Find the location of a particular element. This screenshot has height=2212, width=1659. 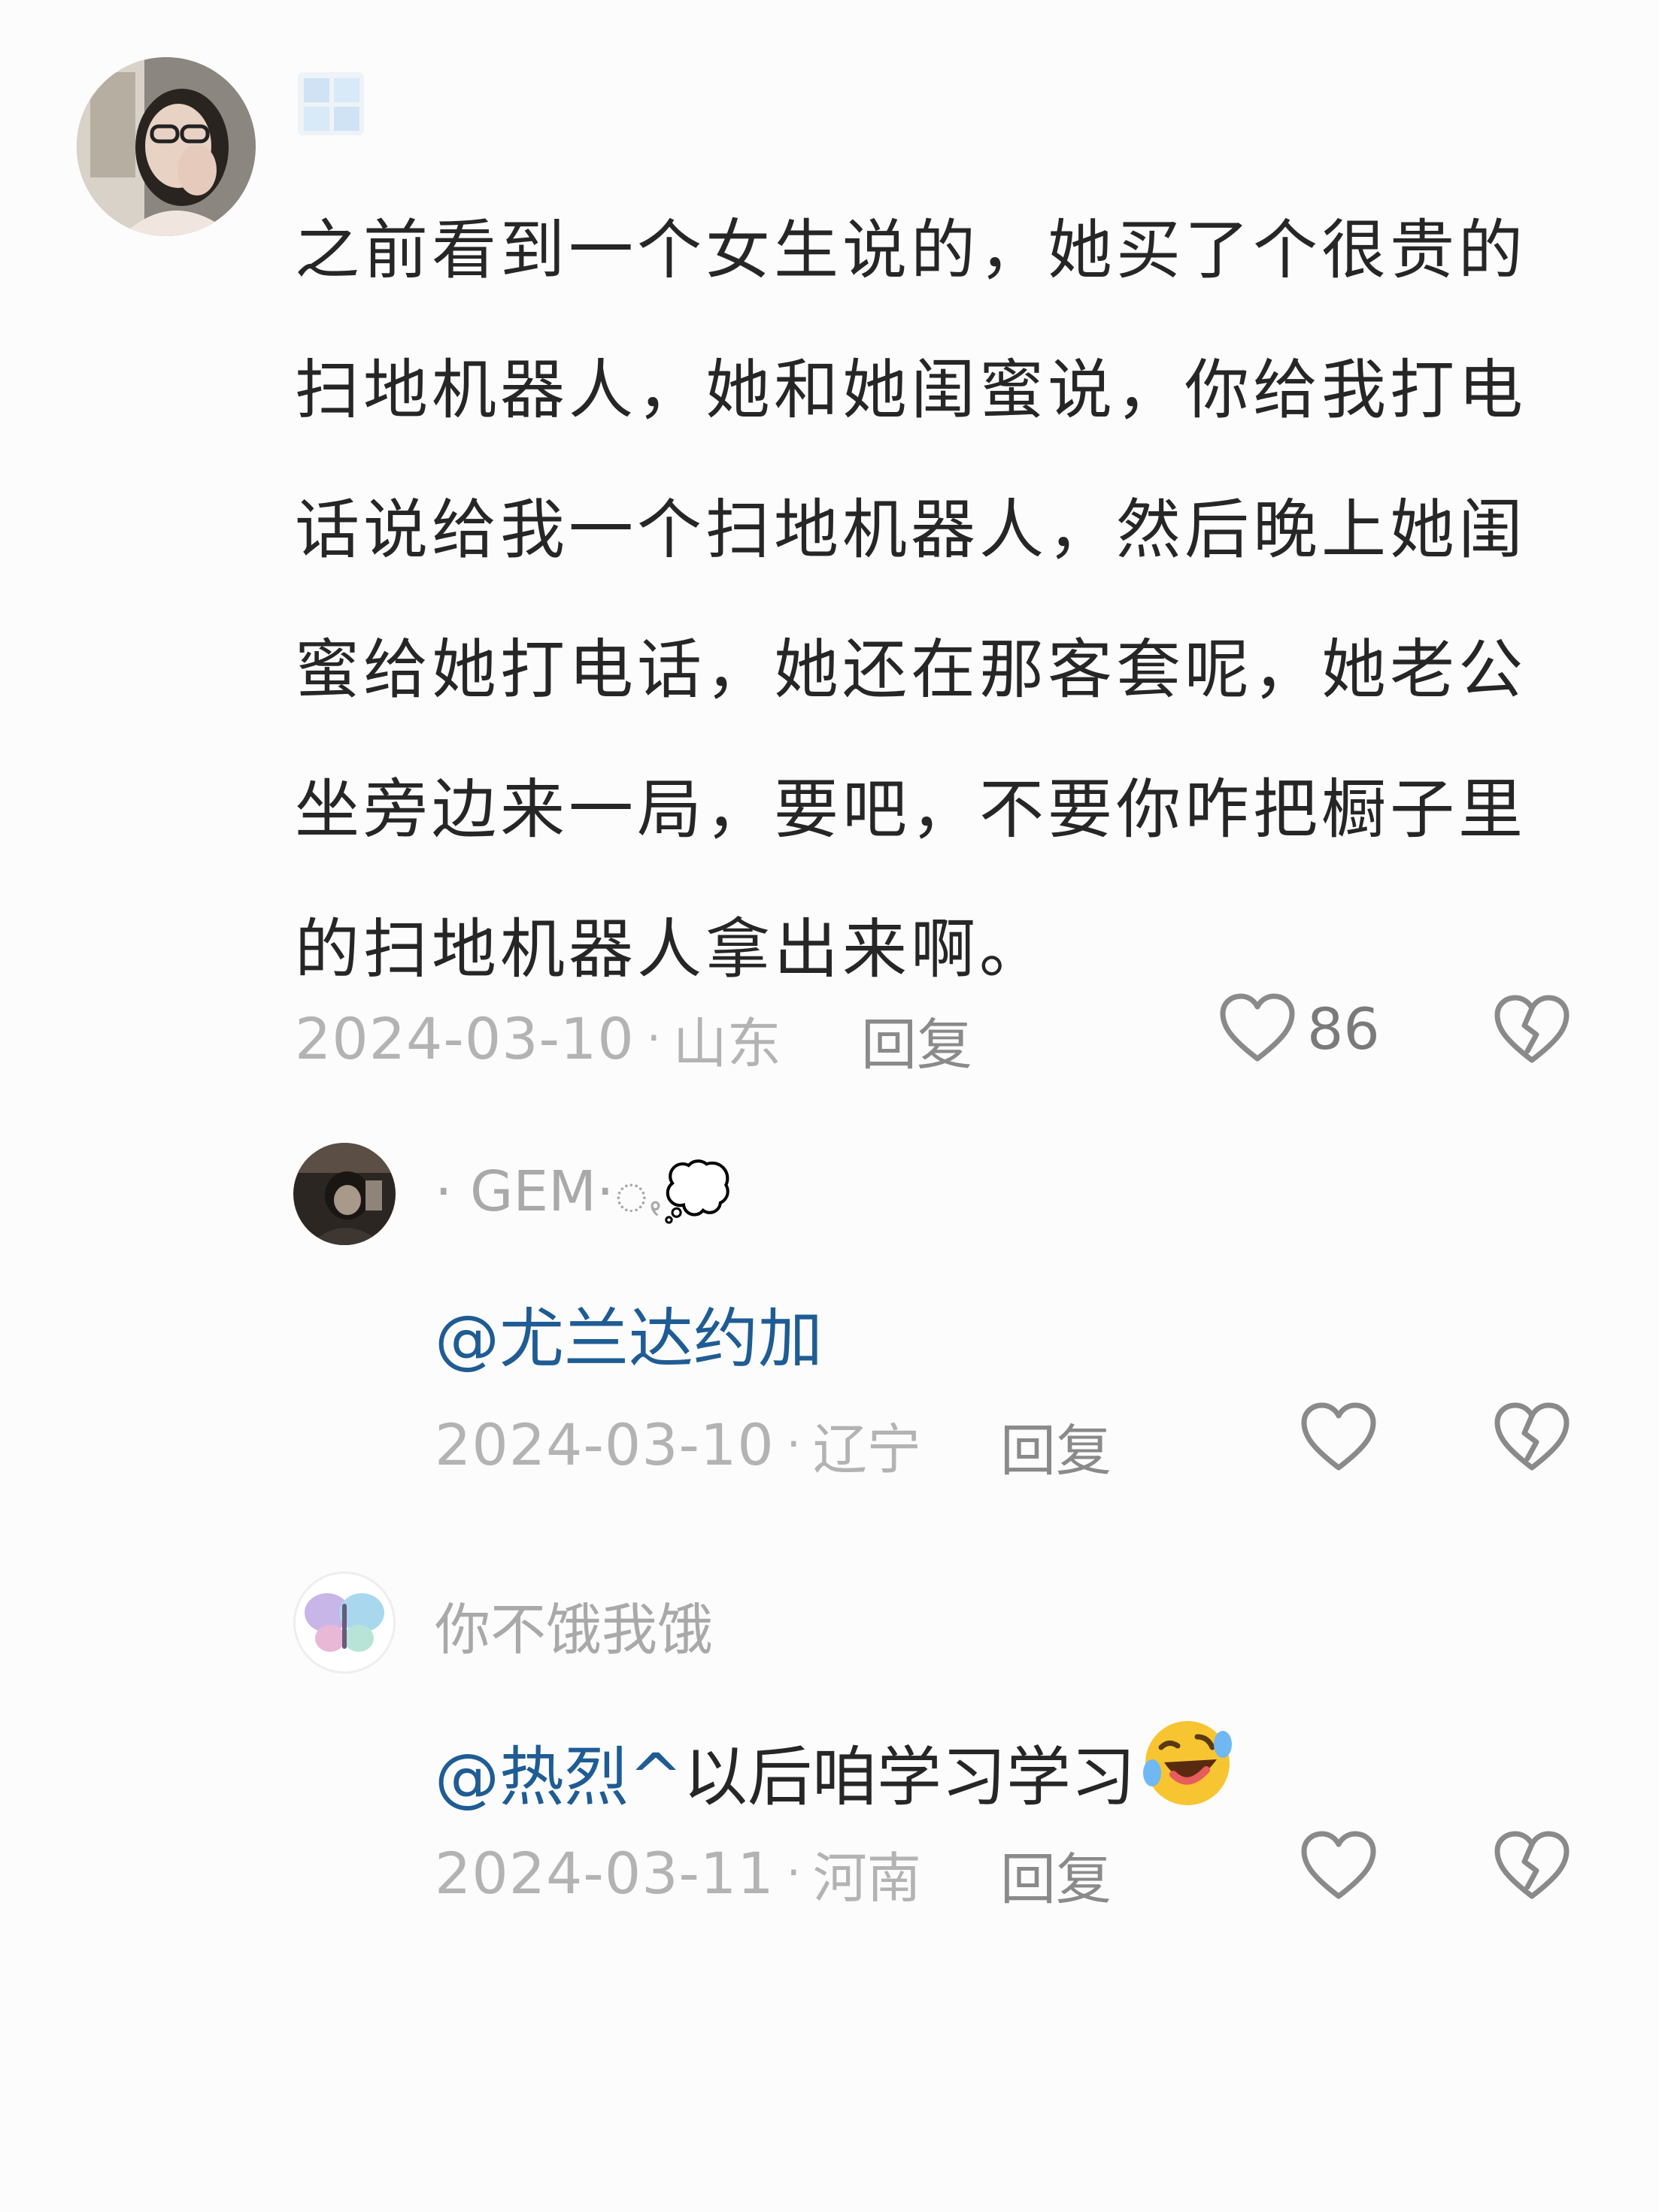

comment-location: 河南 is located at coordinates (867, 1878).